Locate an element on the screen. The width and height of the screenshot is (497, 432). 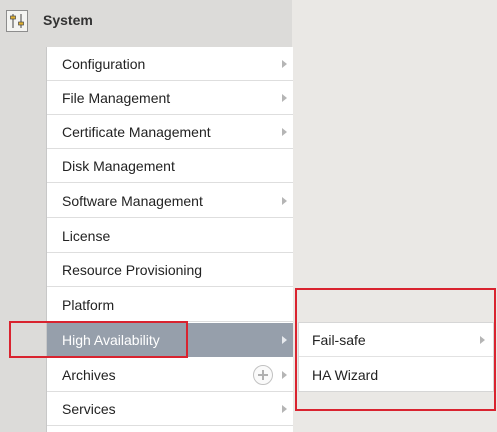
menu-item-certificate-management: Certificate Management is located at coordinates (170, 132).